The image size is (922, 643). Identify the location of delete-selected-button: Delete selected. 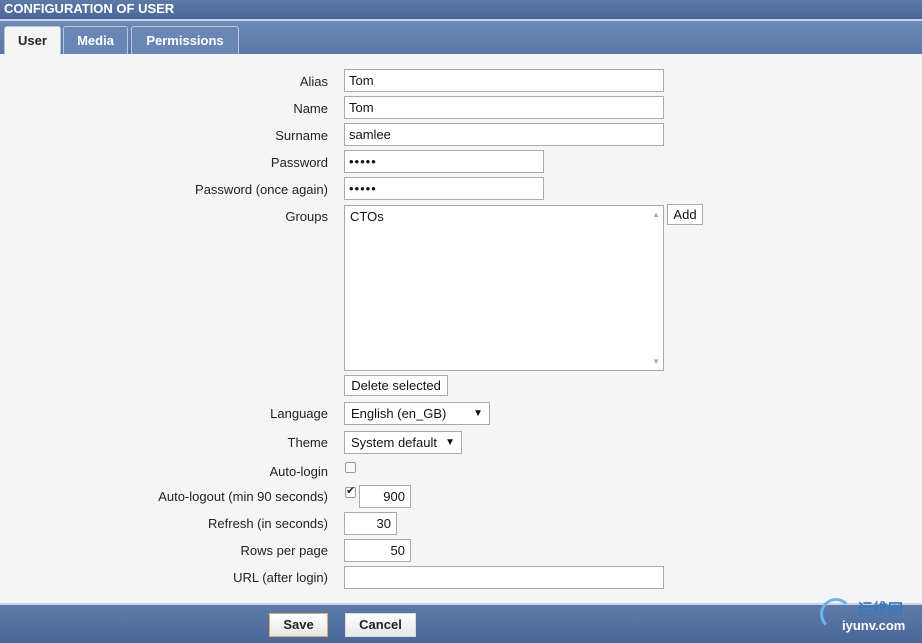
(396, 385).